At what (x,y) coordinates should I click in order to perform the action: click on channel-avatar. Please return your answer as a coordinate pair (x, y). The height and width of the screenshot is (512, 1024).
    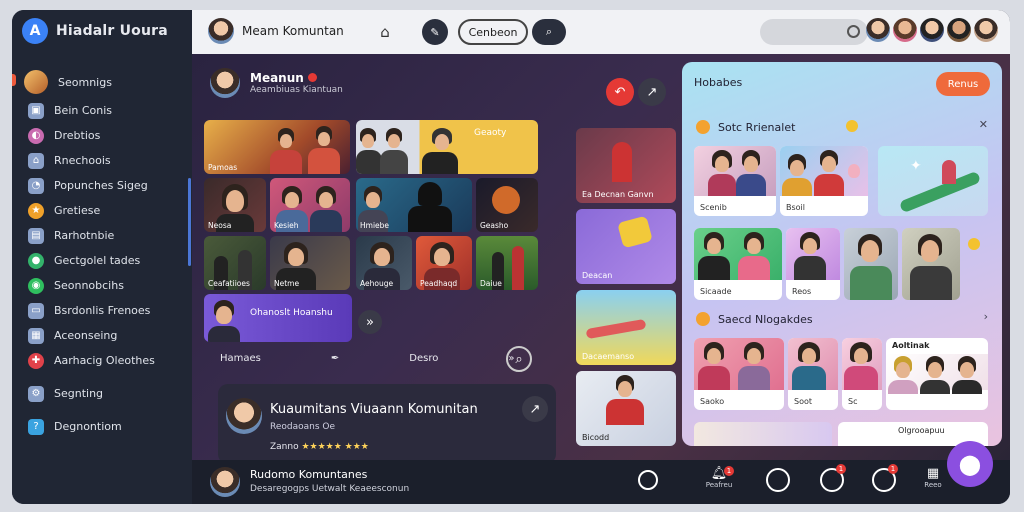
    Looking at the image, I should click on (221, 31).